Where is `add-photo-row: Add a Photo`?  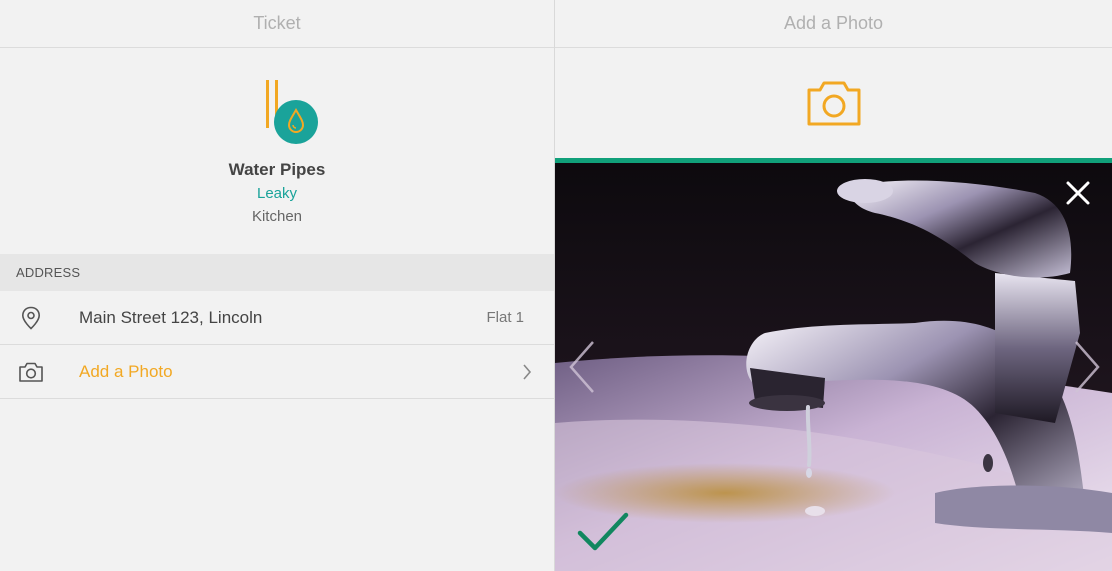 add-photo-row: Add a Photo is located at coordinates (277, 372).